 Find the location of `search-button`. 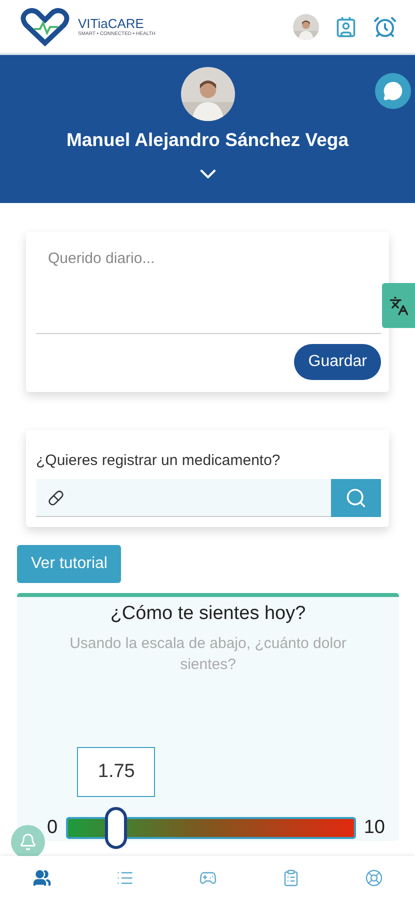

search-button is located at coordinates (356, 498).